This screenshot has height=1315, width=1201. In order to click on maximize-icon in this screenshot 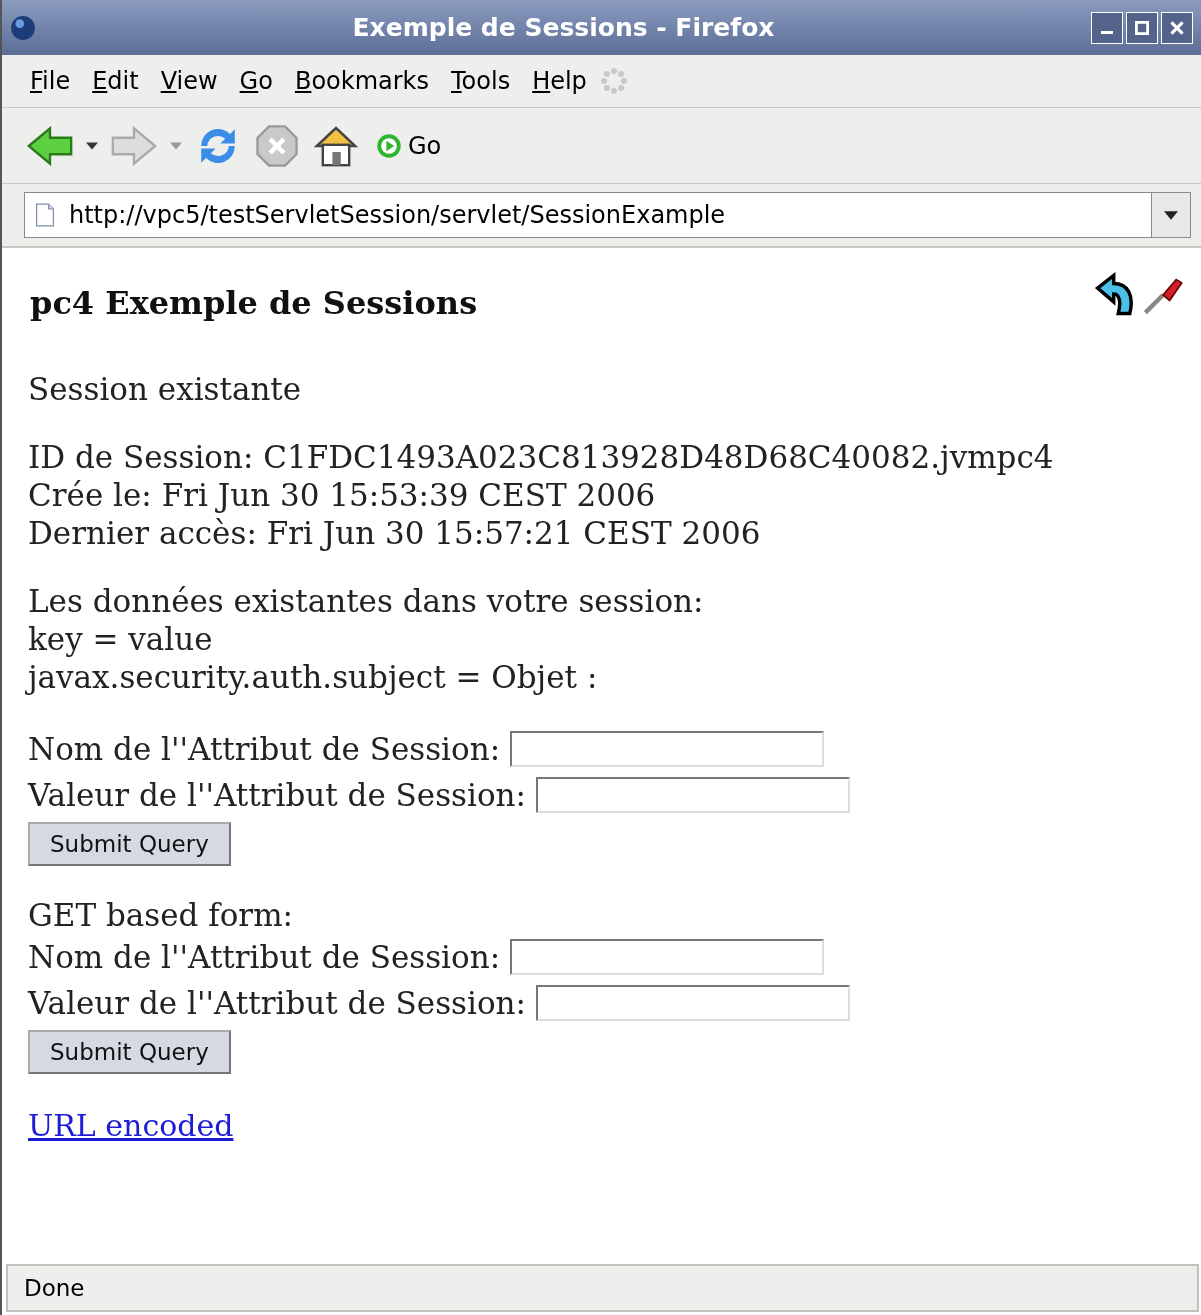, I will do `click(1142, 27)`.